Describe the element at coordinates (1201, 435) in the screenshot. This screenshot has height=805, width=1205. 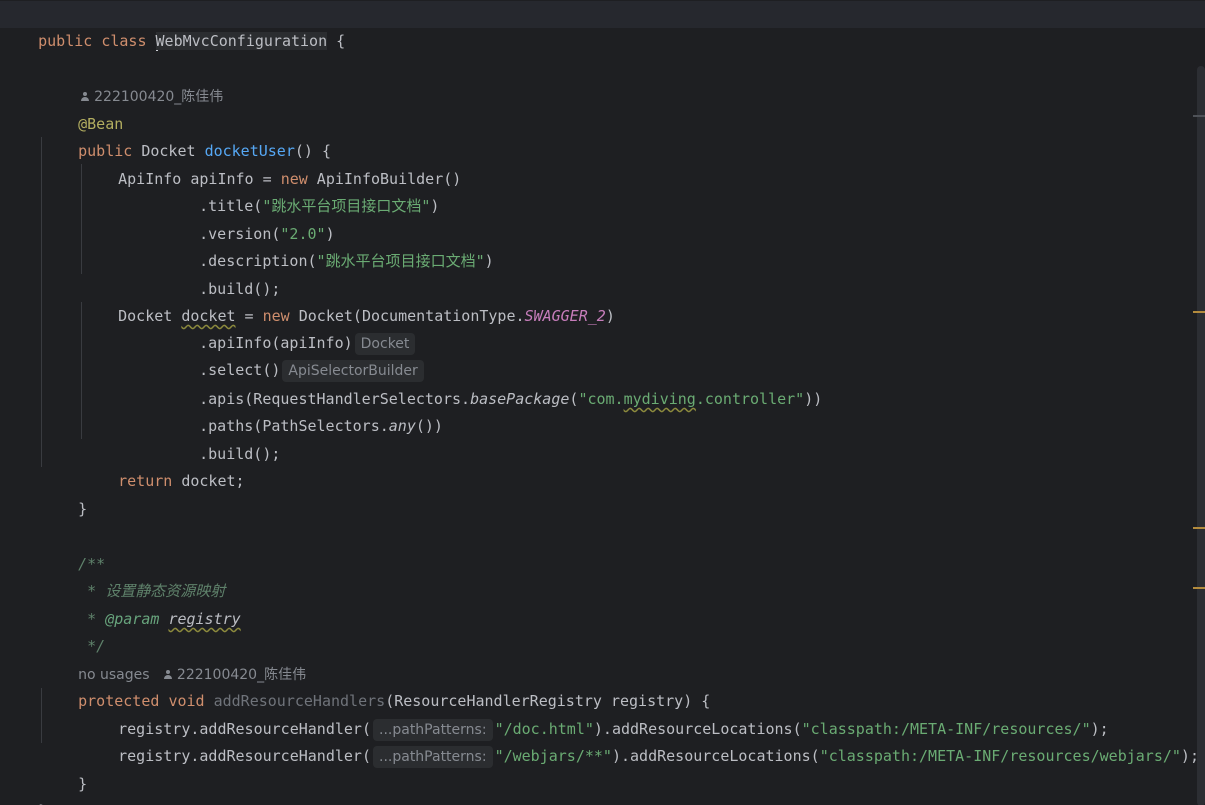
I see `scrollbar-thumb` at that location.